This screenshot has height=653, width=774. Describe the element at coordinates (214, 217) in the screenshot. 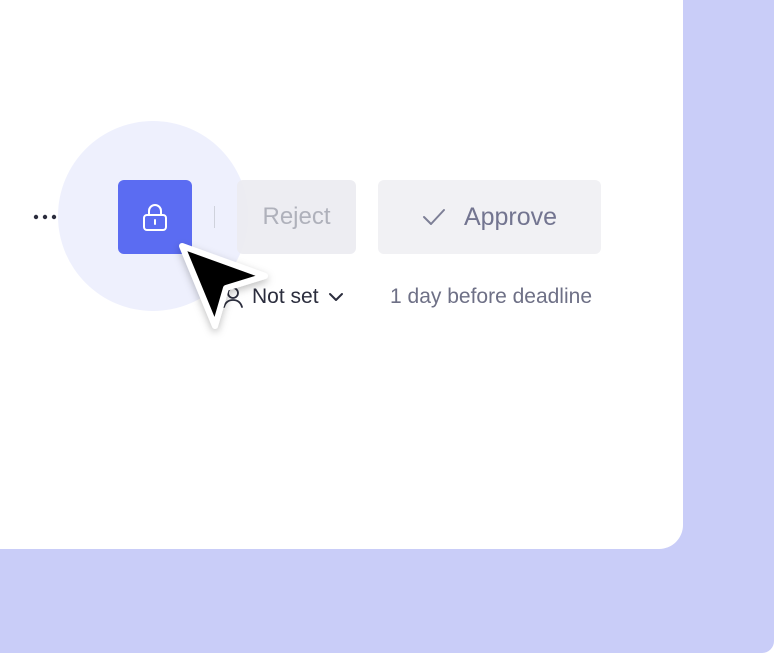

I see `divider-right` at that location.